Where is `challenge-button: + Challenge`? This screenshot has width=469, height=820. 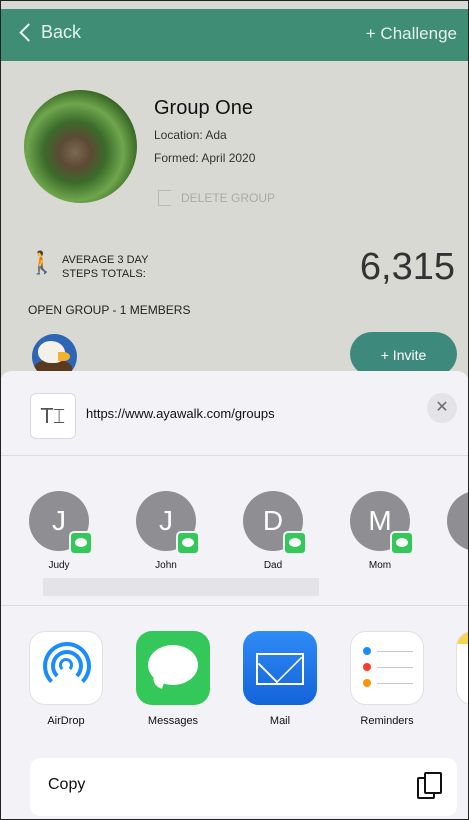
challenge-button: + Challenge is located at coordinates (411, 34).